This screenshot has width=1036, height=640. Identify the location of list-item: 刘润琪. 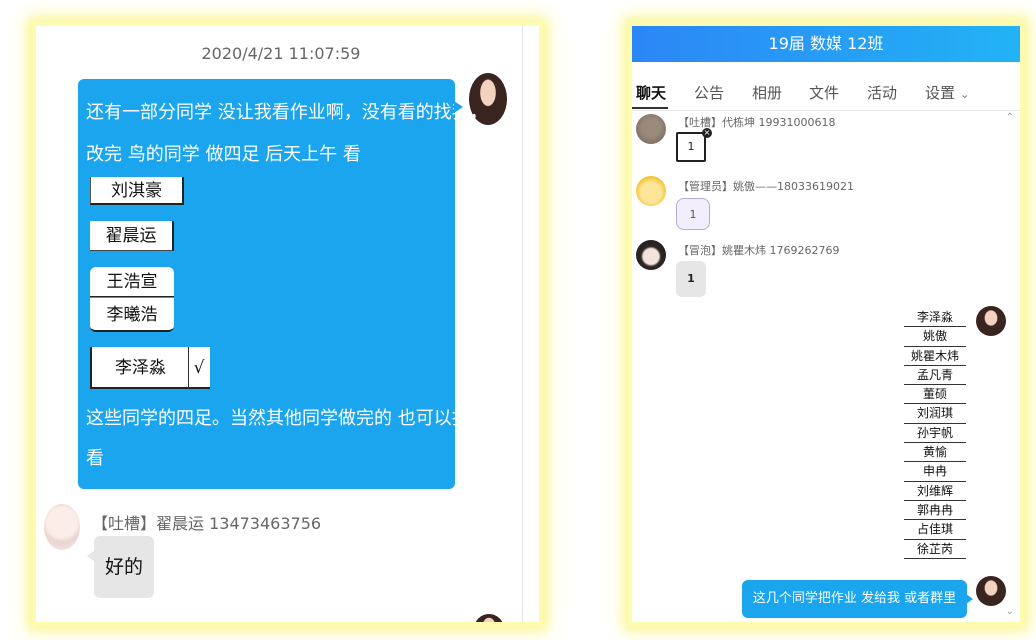
(935, 414).